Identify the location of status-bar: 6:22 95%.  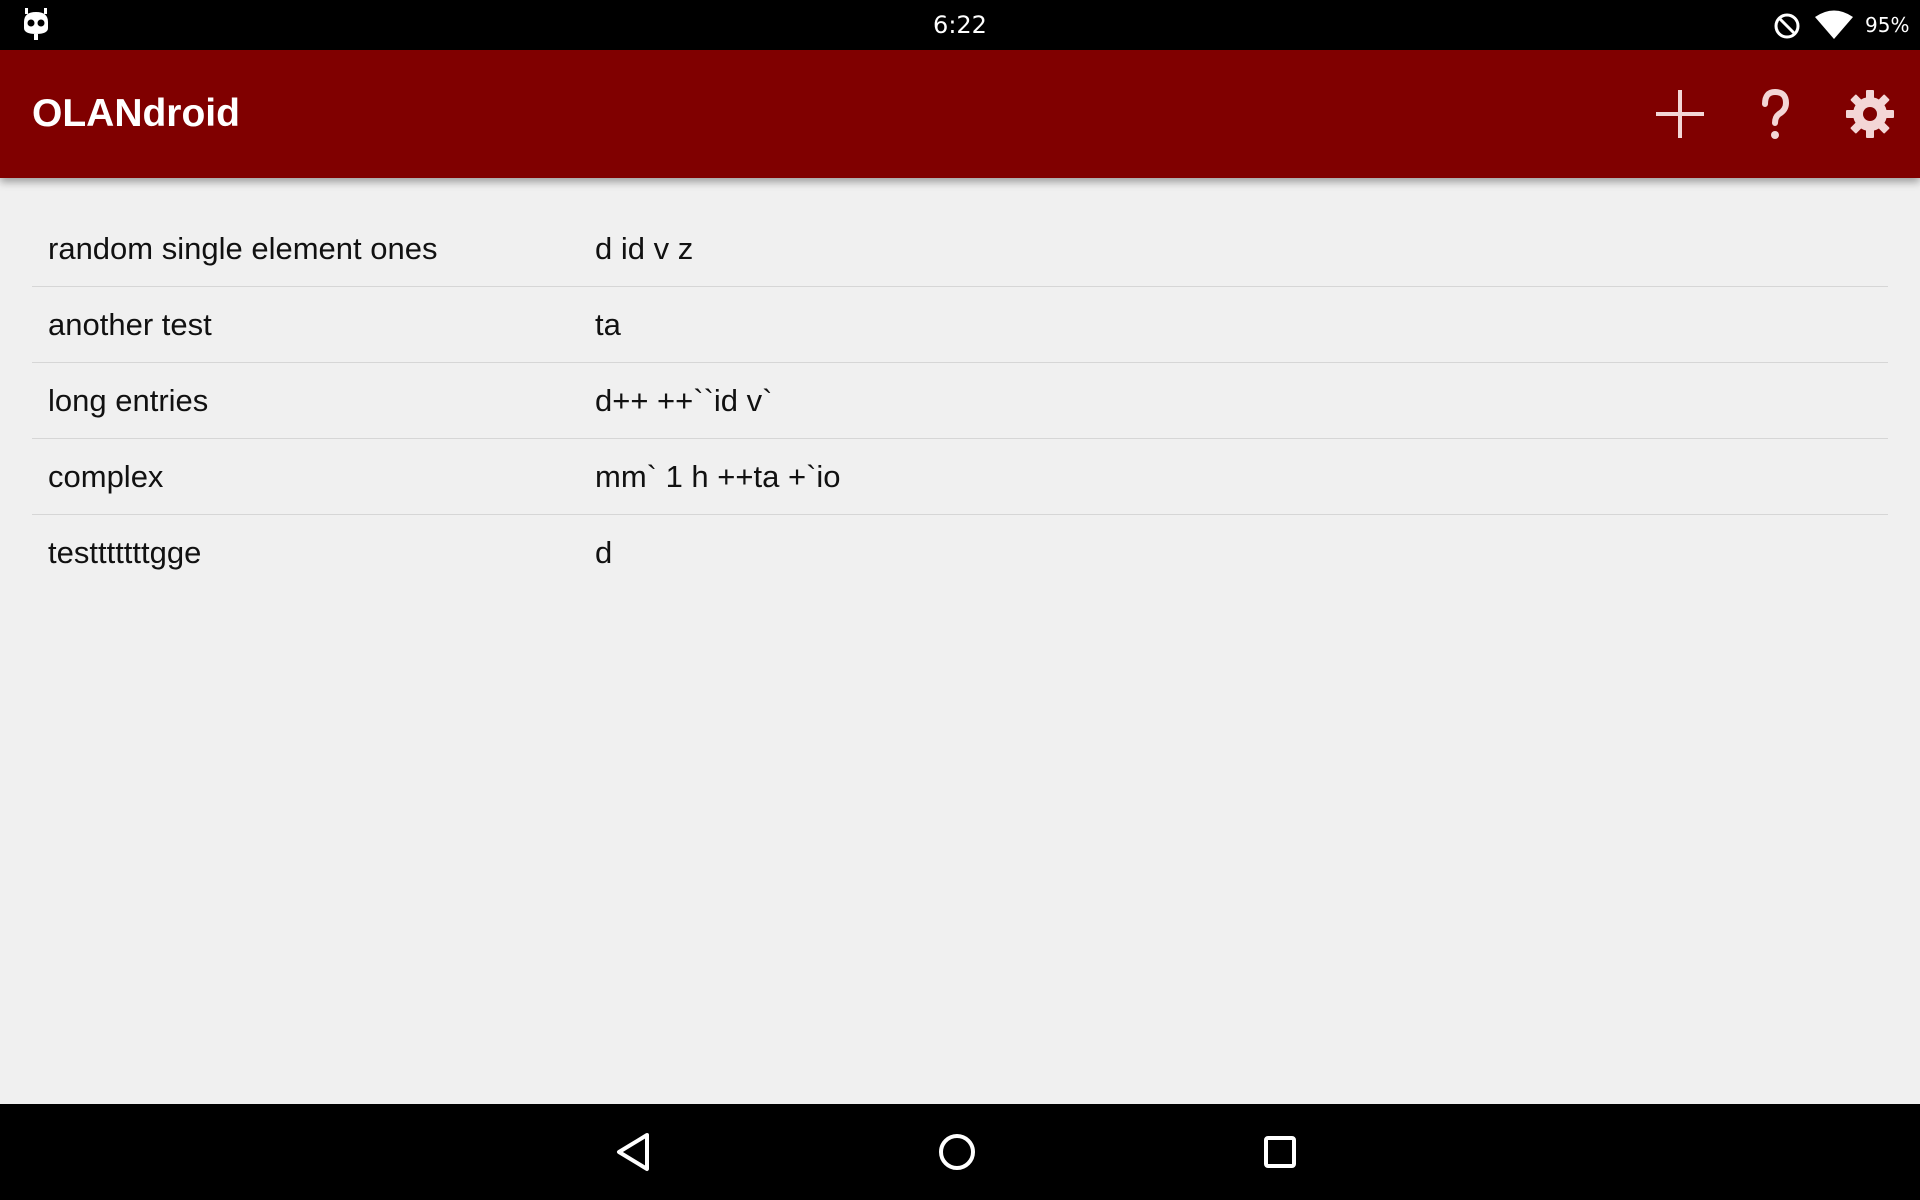
(960, 25).